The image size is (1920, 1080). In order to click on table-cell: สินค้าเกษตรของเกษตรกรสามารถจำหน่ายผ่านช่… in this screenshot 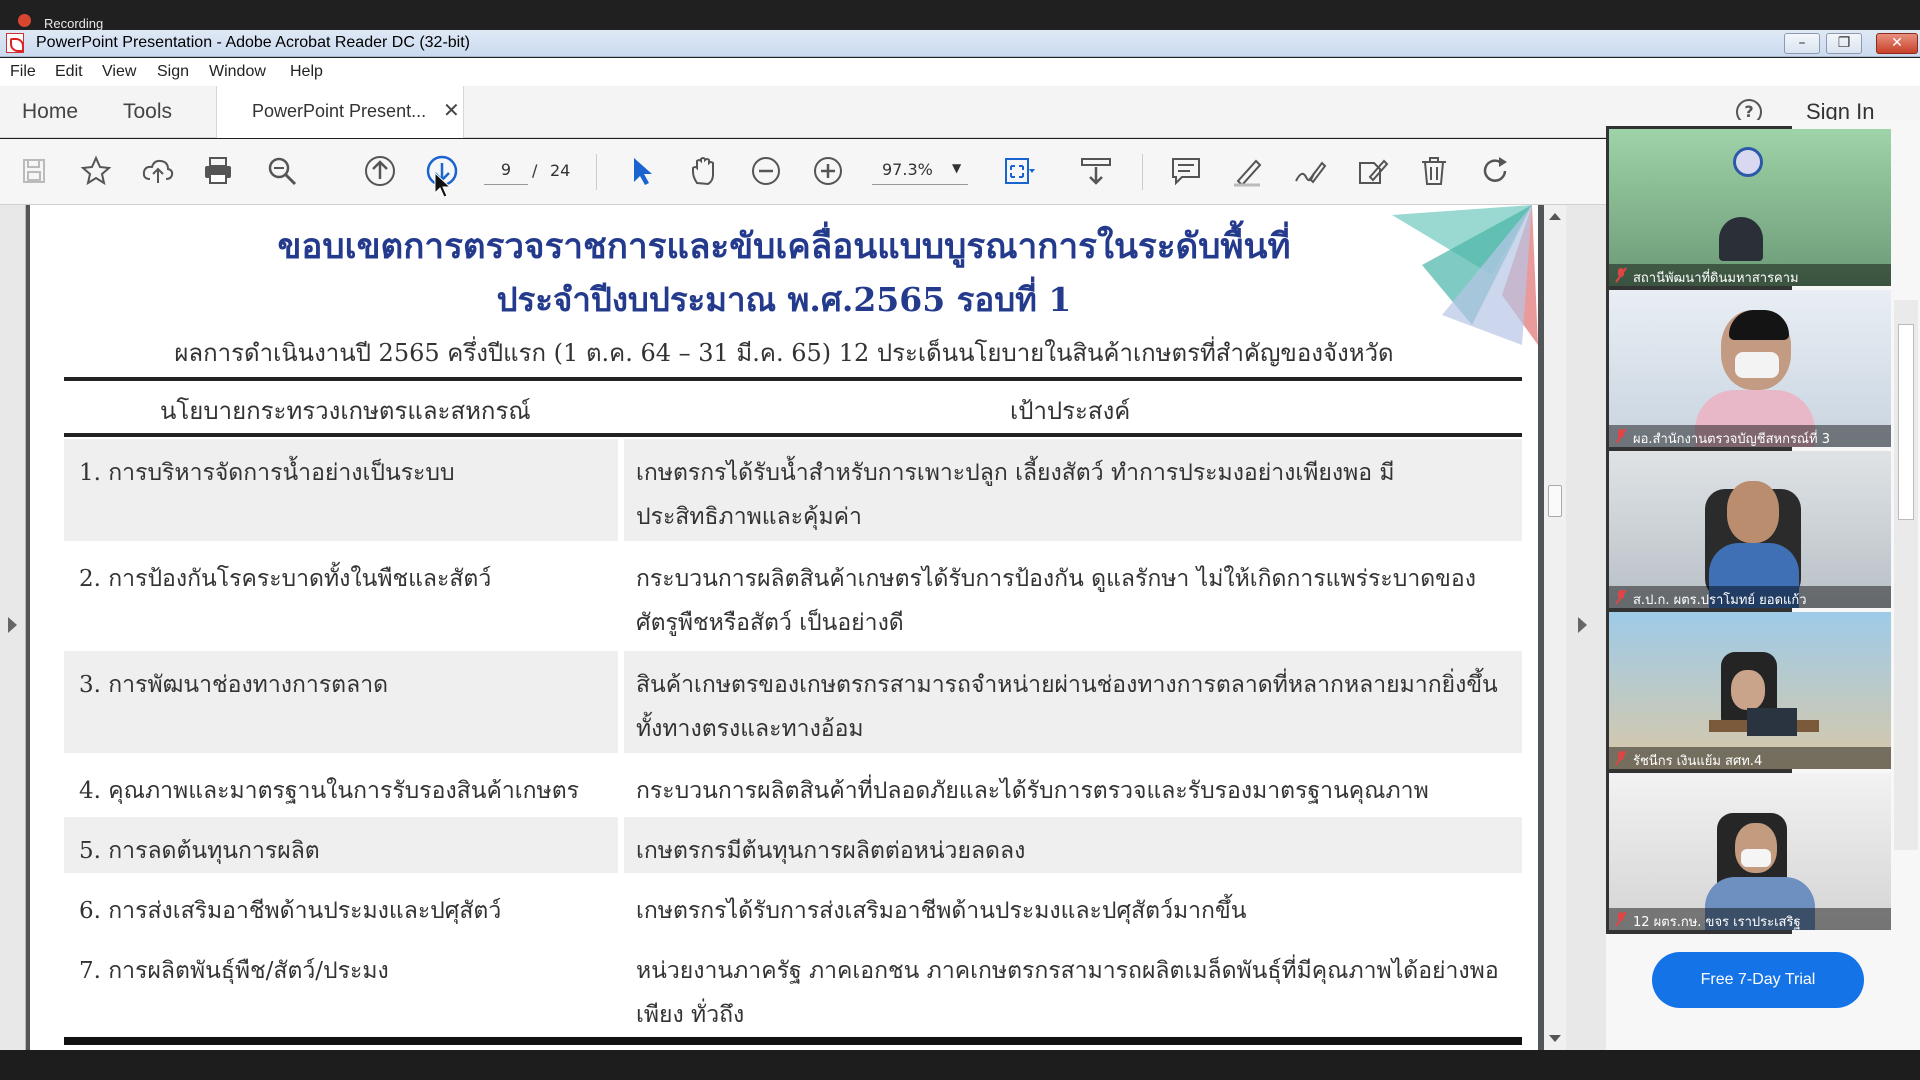, I will do `click(1073, 702)`.